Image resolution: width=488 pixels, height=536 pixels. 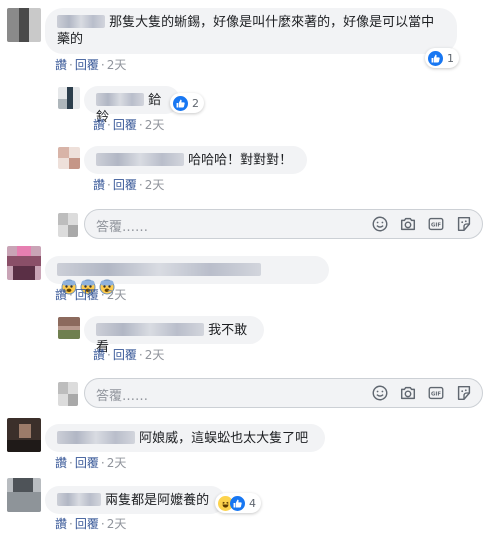 I want to click on comment-bubble: 鉿鈴, so click(x=132, y=105).